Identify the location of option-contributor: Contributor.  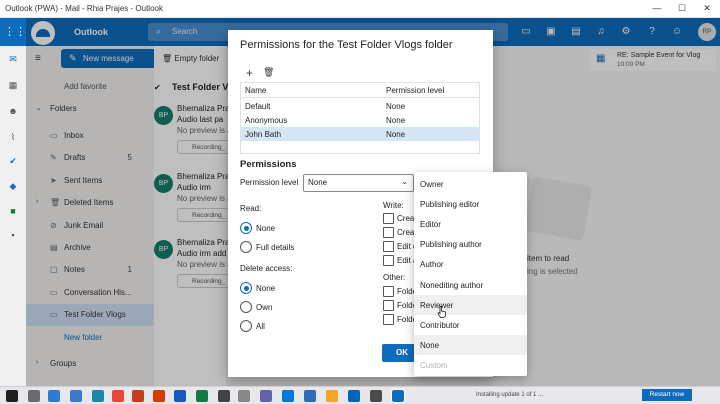
(470, 325).